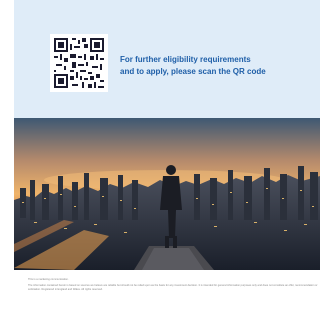  What do you see at coordinates (185, 59) in the screenshot?
I see `cta-line-1: For further eligibility requirements` at bounding box center [185, 59].